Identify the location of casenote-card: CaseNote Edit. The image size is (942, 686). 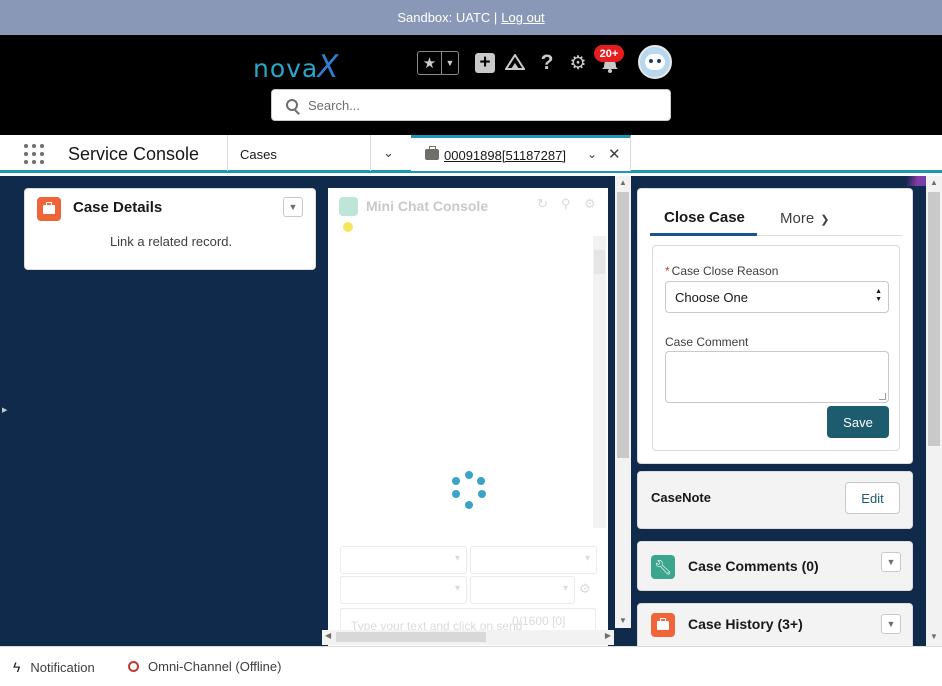
(775, 500).